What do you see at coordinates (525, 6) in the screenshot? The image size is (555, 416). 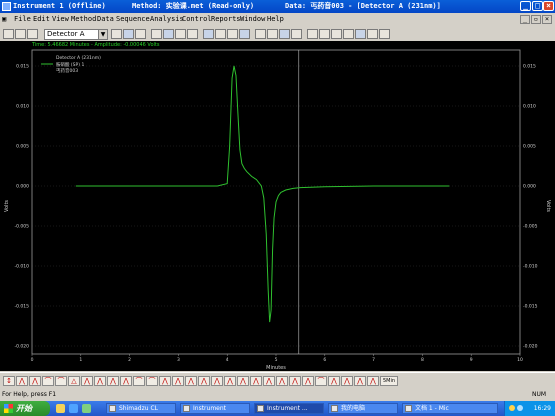 I see `minimize-icon: _` at bounding box center [525, 6].